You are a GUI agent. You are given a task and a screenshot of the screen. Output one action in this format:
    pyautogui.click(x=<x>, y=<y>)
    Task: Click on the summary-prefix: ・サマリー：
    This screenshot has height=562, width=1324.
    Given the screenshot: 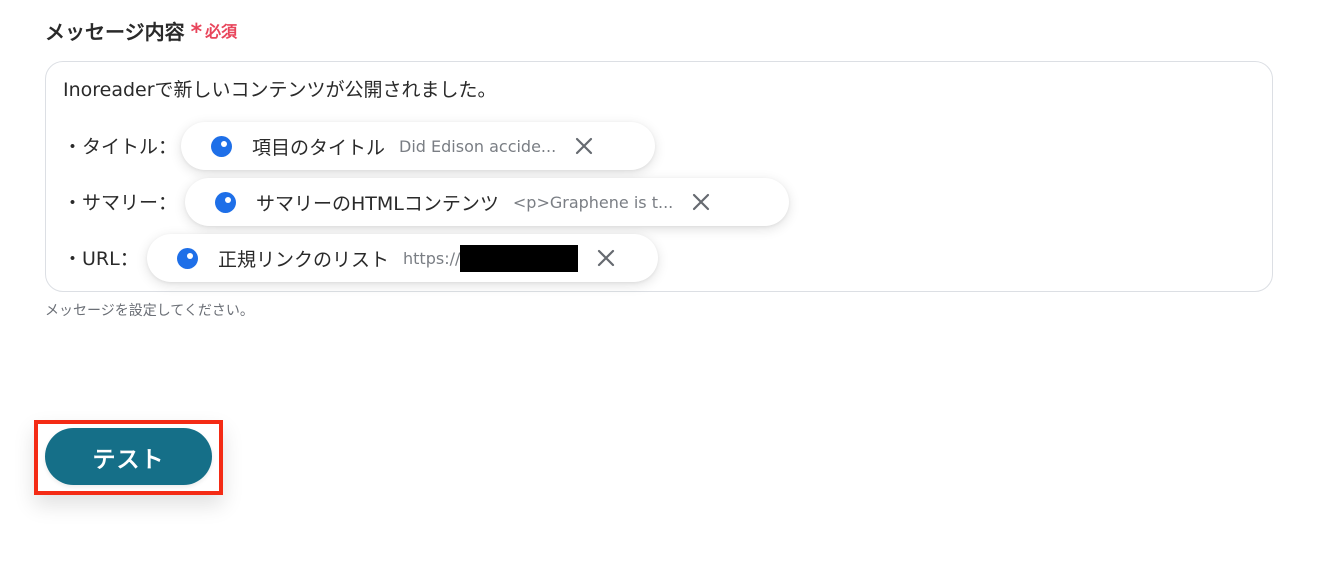 What is the action you would take?
    pyautogui.click(x=120, y=203)
    